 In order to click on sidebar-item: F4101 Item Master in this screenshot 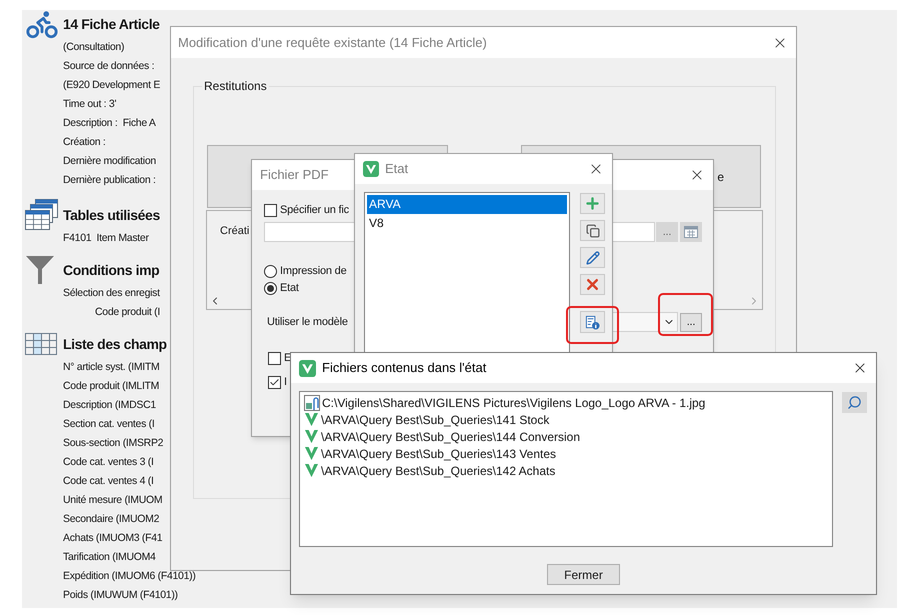, I will do `click(106, 238)`.